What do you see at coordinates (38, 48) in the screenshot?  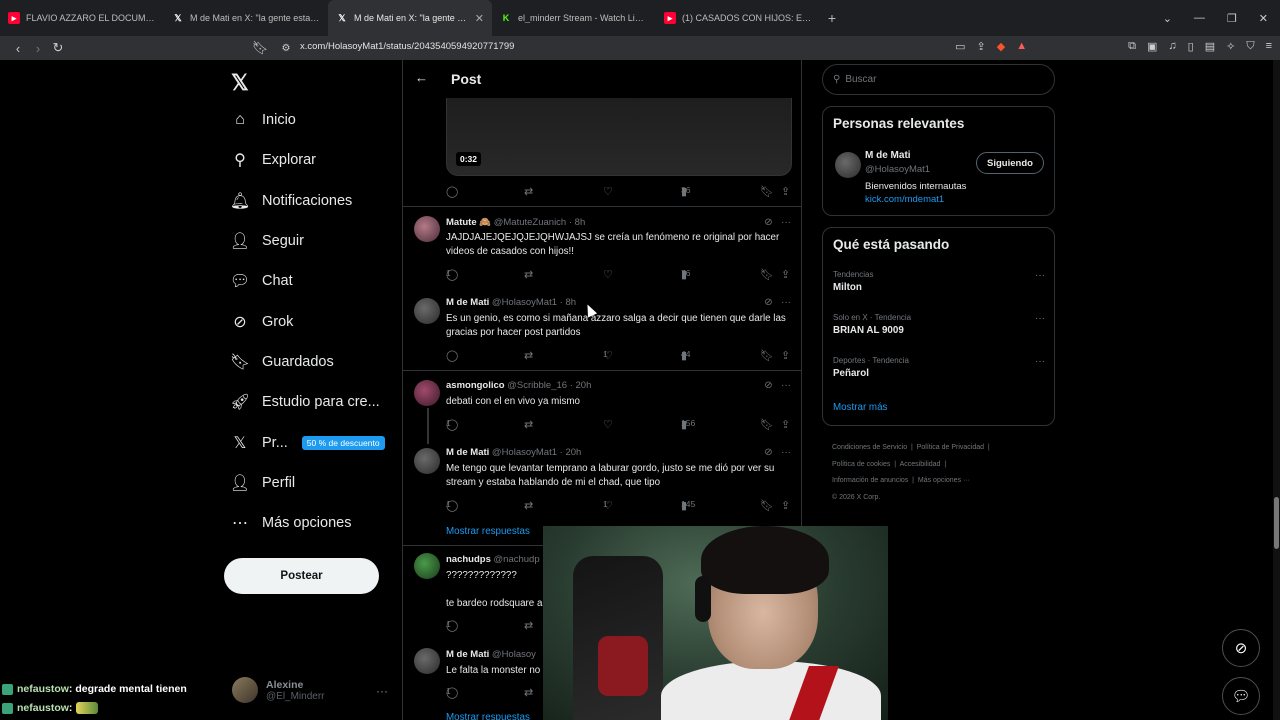 I see `forward-icon: ›` at bounding box center [38, 48].